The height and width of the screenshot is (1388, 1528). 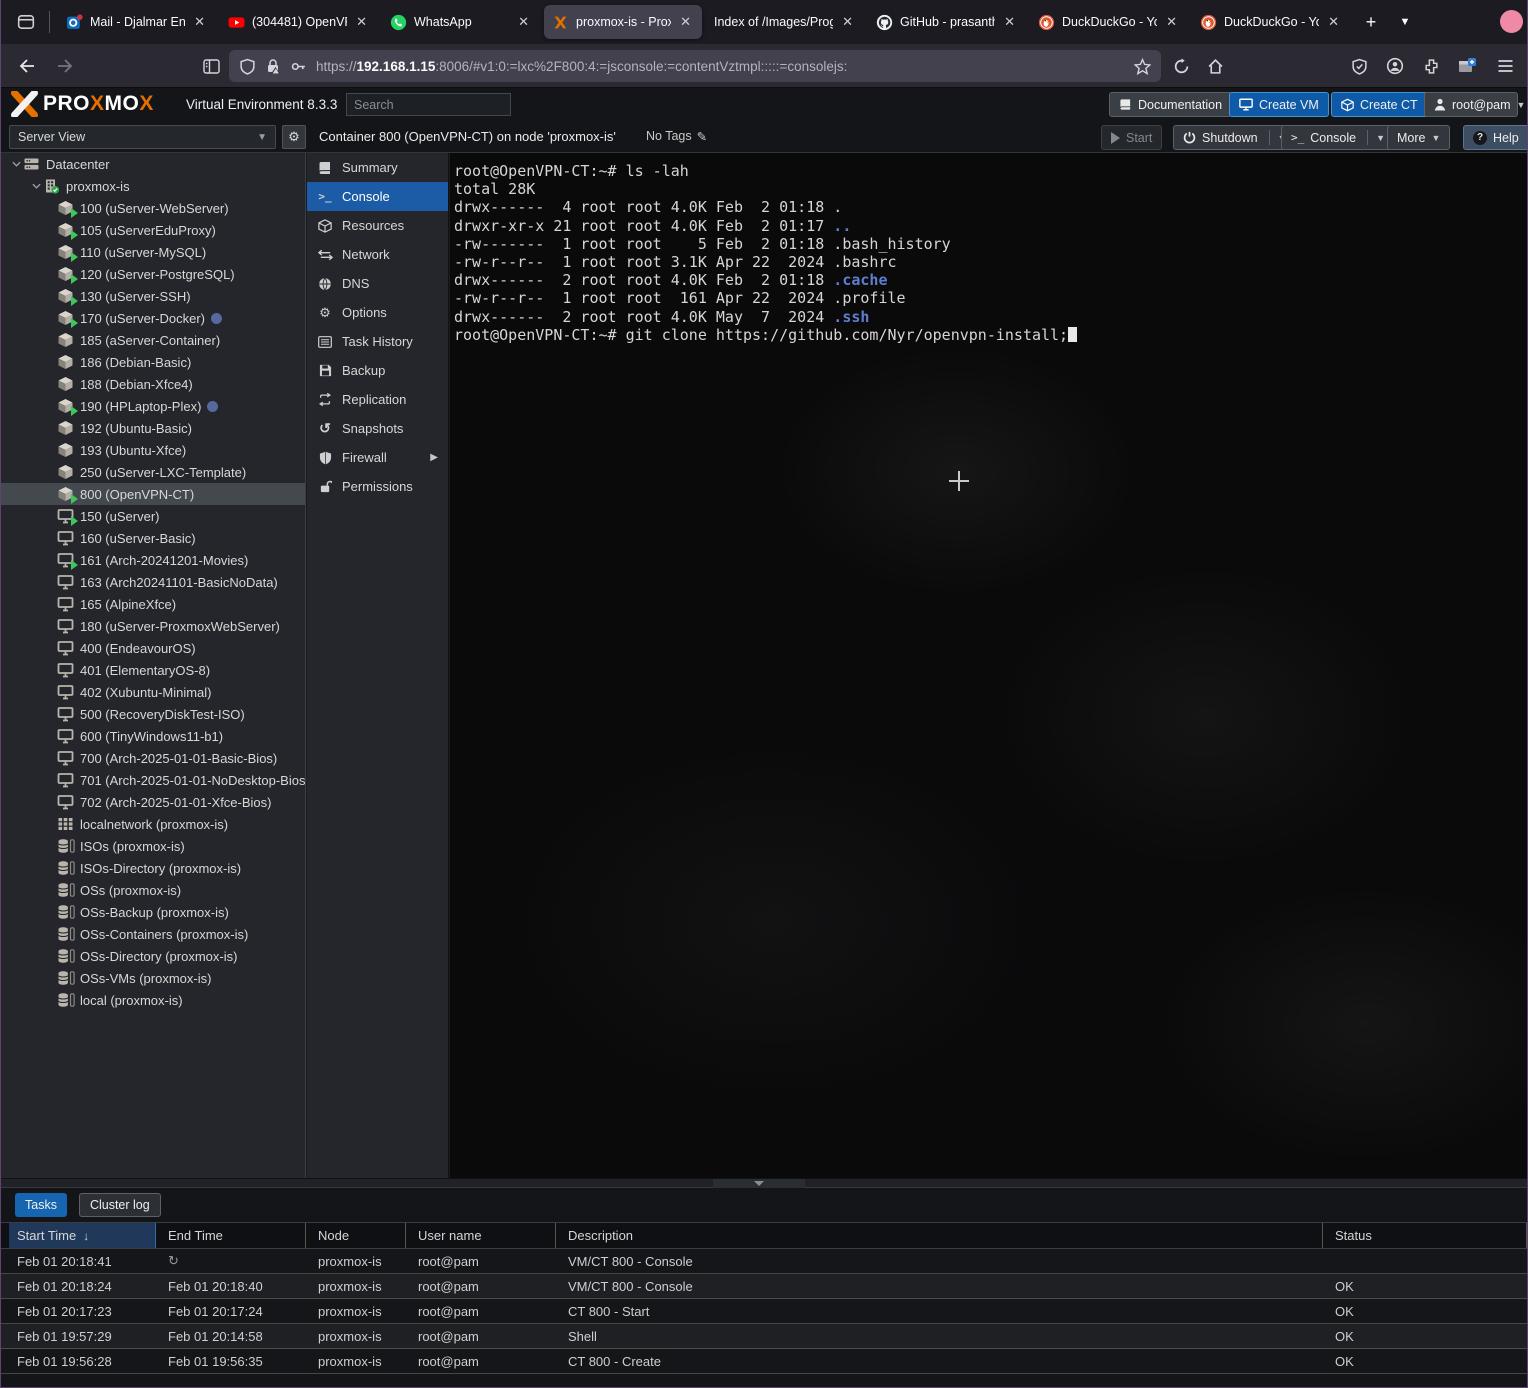 What do you see at coordinates (153, 912) in the screenshot?
I see `tree-item-oss-backup-proxmox-is: OSs-Backup (proxmox-is)` at bounding box center [153, 912].